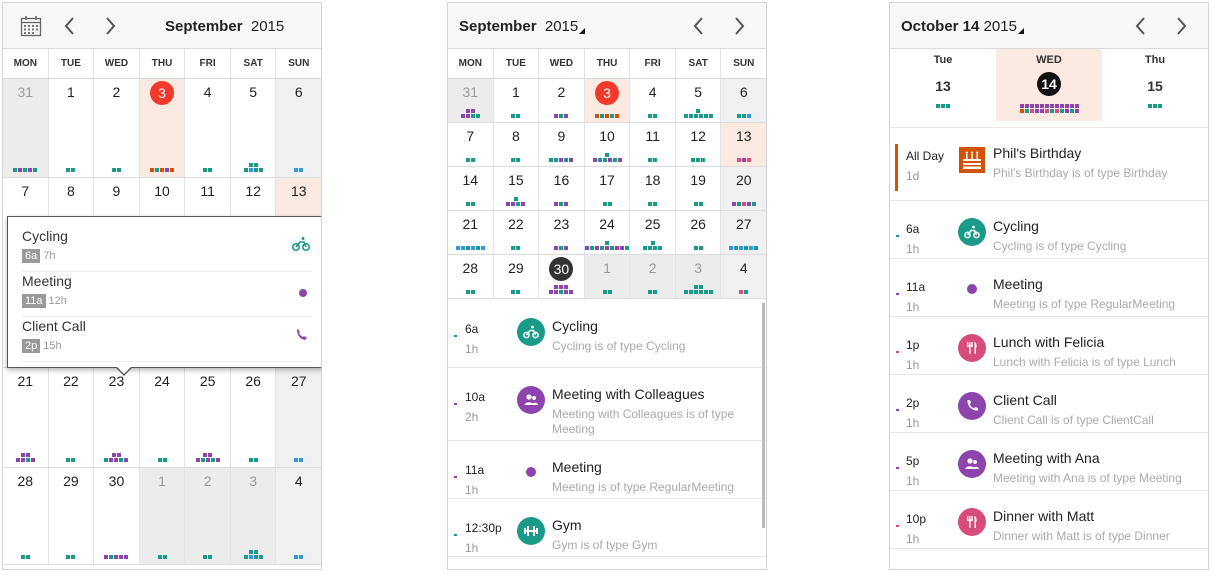 The width and height of the screenshot is (1213, 575). What do you see at coordinates (167, 249) in the screenshot?
I see `popup-event-item: Cycling 6a 7h` at bounding box center [167, 249].